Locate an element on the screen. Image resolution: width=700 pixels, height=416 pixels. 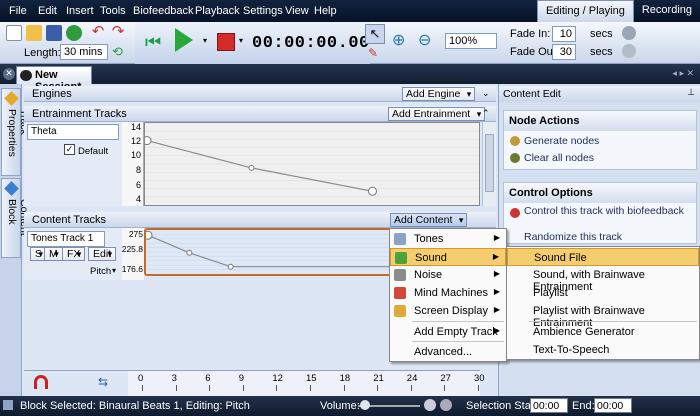
menu-item-noise: Noise ▶ is located at coordinates (448, 275).